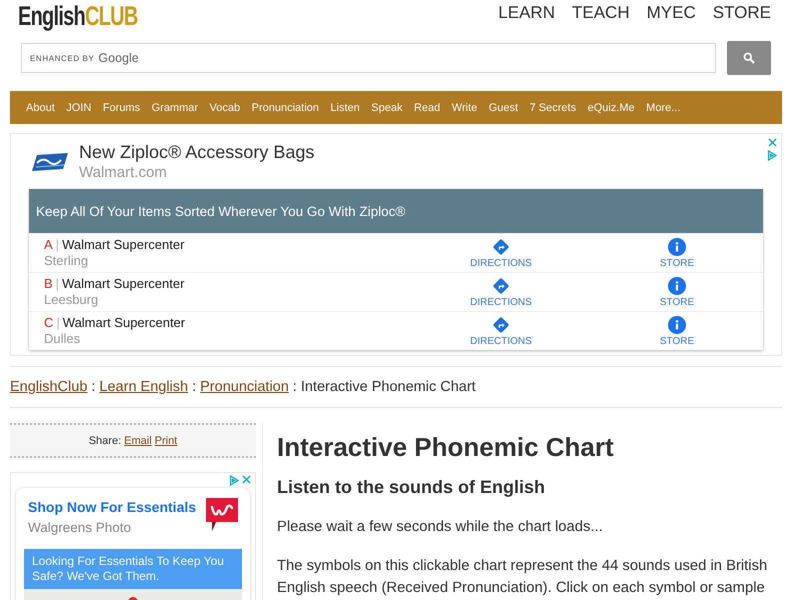 This screenshot has height=600, width=792. What do you see at coordinates (427, 108) in the screenshot?
I see `nav-link: Read` at bounding box center [427, 108].